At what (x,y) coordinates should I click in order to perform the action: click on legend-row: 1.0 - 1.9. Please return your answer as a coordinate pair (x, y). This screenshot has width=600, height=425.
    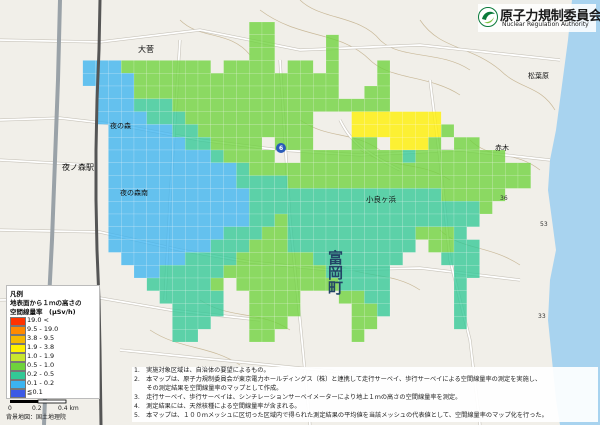
    Looking at the image, I should click on (53, 357).